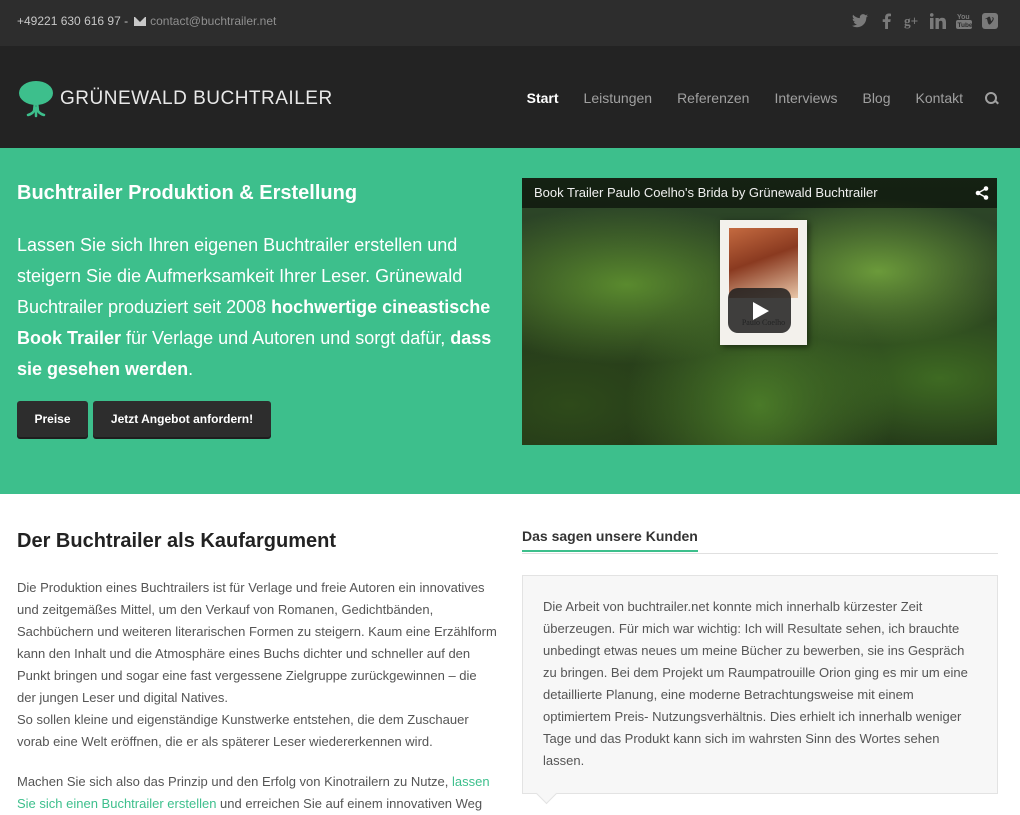 This screenshot has height=815, width=1020. Describe the element at coordinates (610, 540) in the screenshot. I see `tab-testimonials: Das sagen unsere Kunden` at that location.